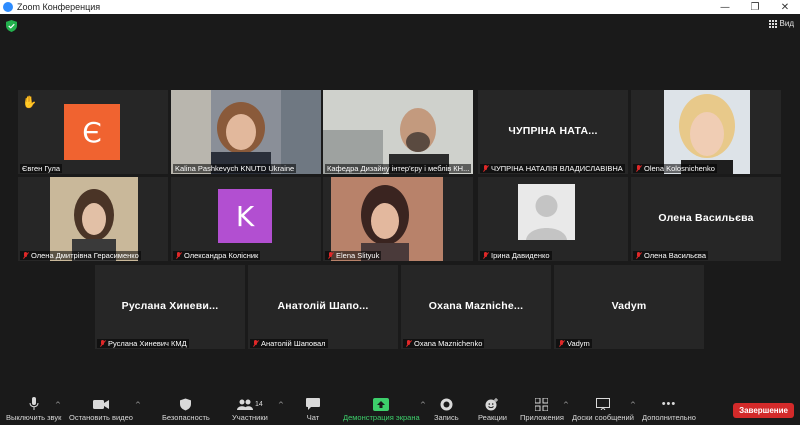 This screenshot has width=800, height=425. Describe the element at coordinates (34, 404) in the screenshot. I see `microphone-icon` at that location.